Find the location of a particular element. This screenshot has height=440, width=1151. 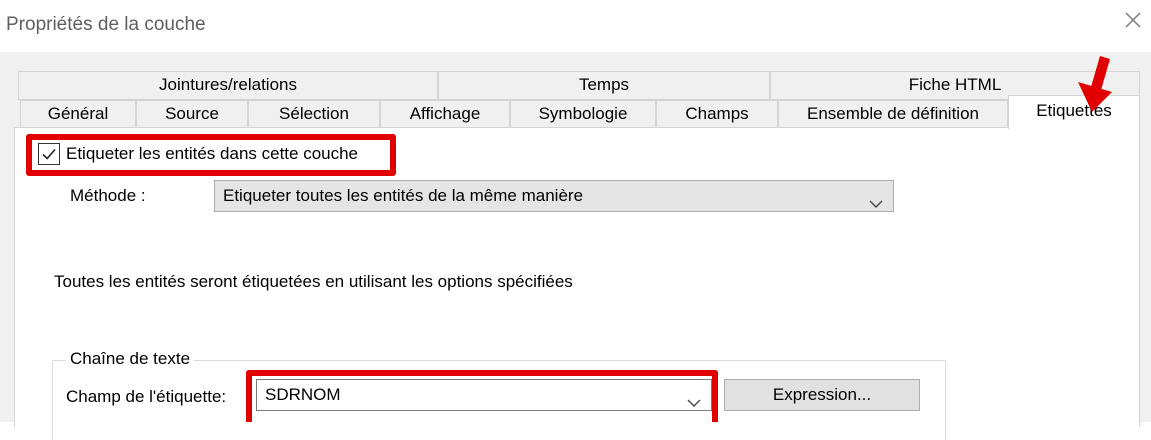

tab-jointures-relations: Jointures/relations is located at coordinates (228, 85).